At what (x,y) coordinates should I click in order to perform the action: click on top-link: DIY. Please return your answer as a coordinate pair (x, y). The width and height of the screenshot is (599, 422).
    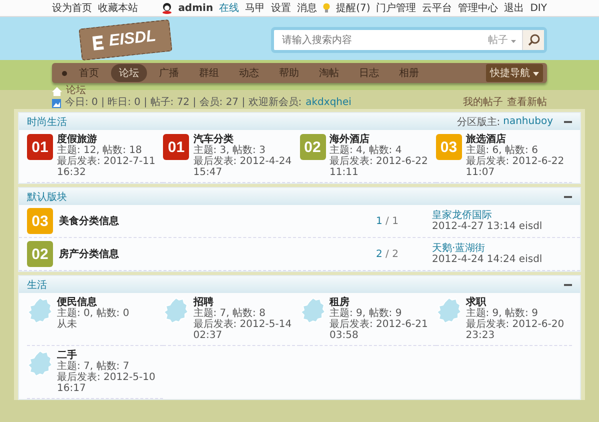
    Looking at the image, I should click on (538, 8).